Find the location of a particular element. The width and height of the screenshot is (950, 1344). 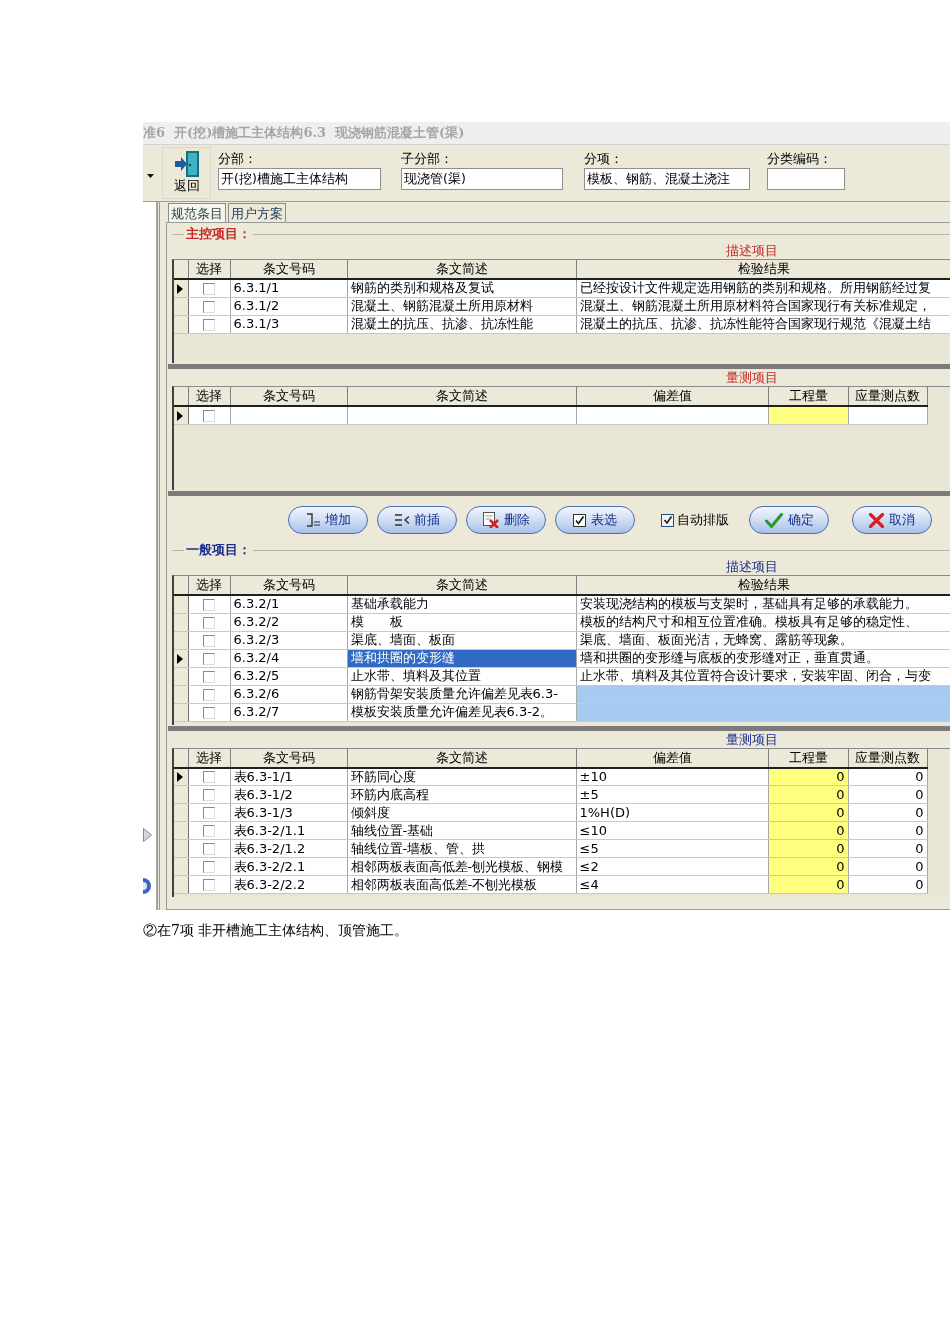

field-label: 分类编码： is located at coordinates (799, 159).